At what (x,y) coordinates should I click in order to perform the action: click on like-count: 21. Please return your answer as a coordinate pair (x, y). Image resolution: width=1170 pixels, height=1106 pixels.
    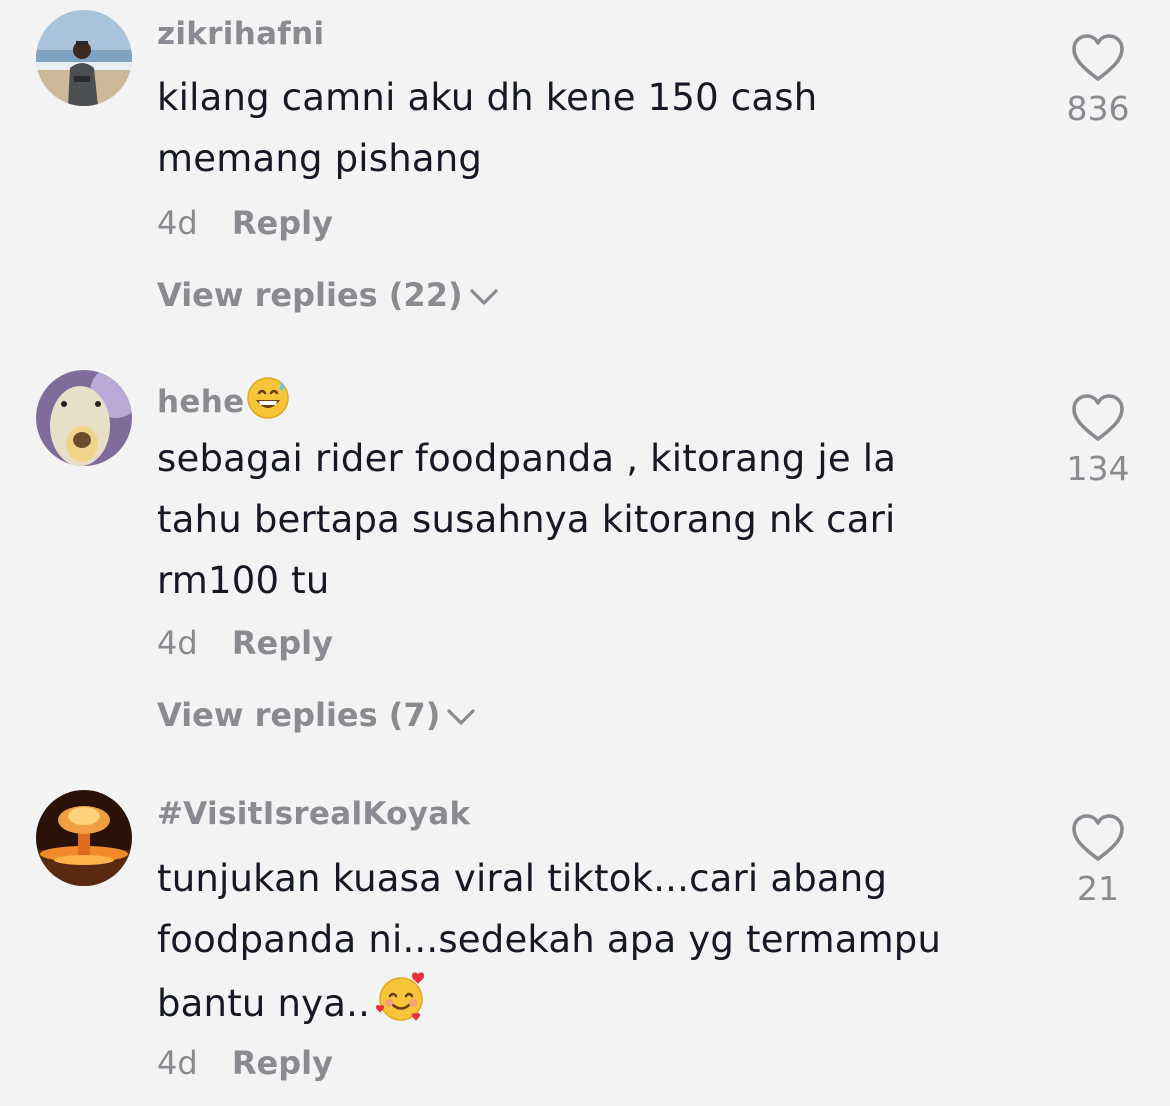
    Looking at the image, I should click on (1098, 888).